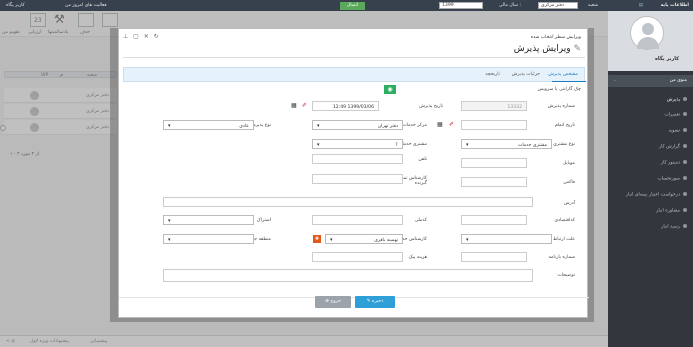 This screenshot has height=347, width=693. I want to click on invoice-no-field, so click(494, 257).